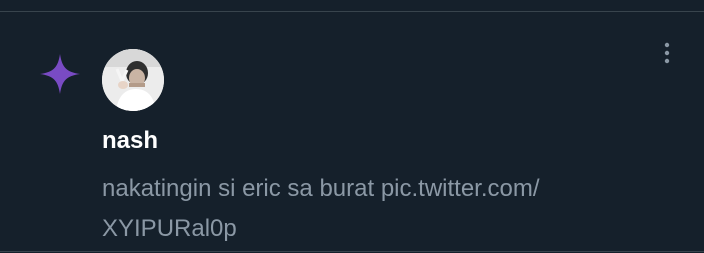 The height and width of the screenshot is (253, 704). Describe the element at coordinates (667, 53) in the screenshot. I see `more-options-button` at that location.